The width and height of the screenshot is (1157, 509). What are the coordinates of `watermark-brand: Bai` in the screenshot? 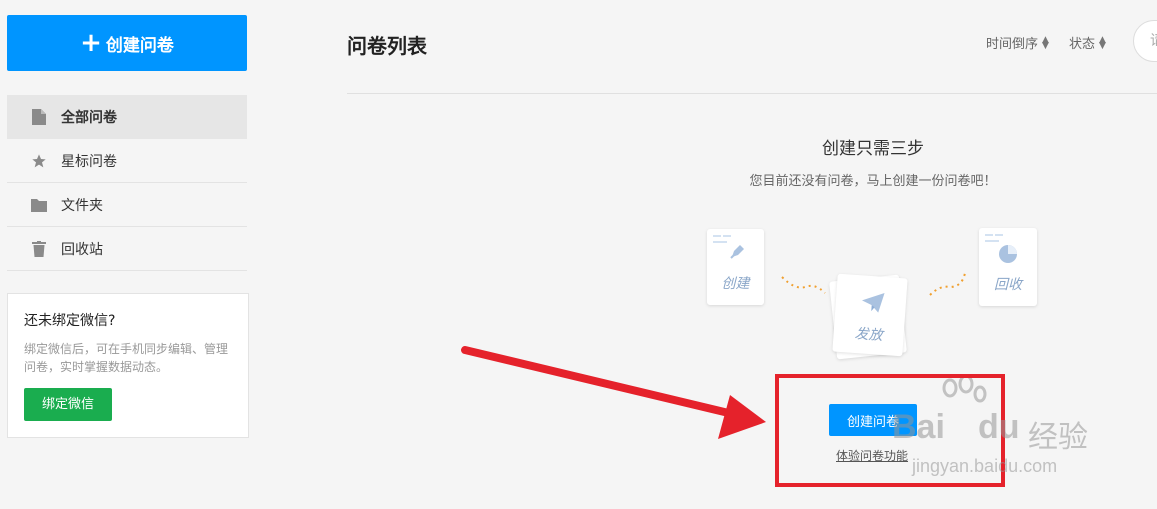 It's located at (918, 427).